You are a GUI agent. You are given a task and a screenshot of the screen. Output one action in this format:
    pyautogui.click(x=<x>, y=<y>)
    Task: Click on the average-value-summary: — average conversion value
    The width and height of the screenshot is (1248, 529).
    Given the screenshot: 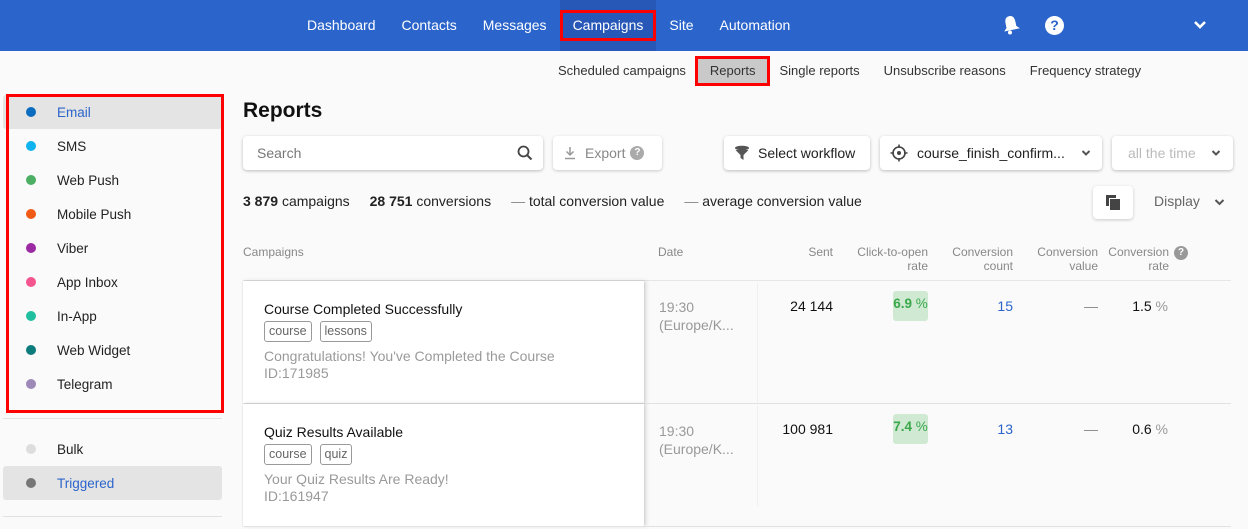 What is the action you would take?
    pyautogui.click(x=772, y=201)
    